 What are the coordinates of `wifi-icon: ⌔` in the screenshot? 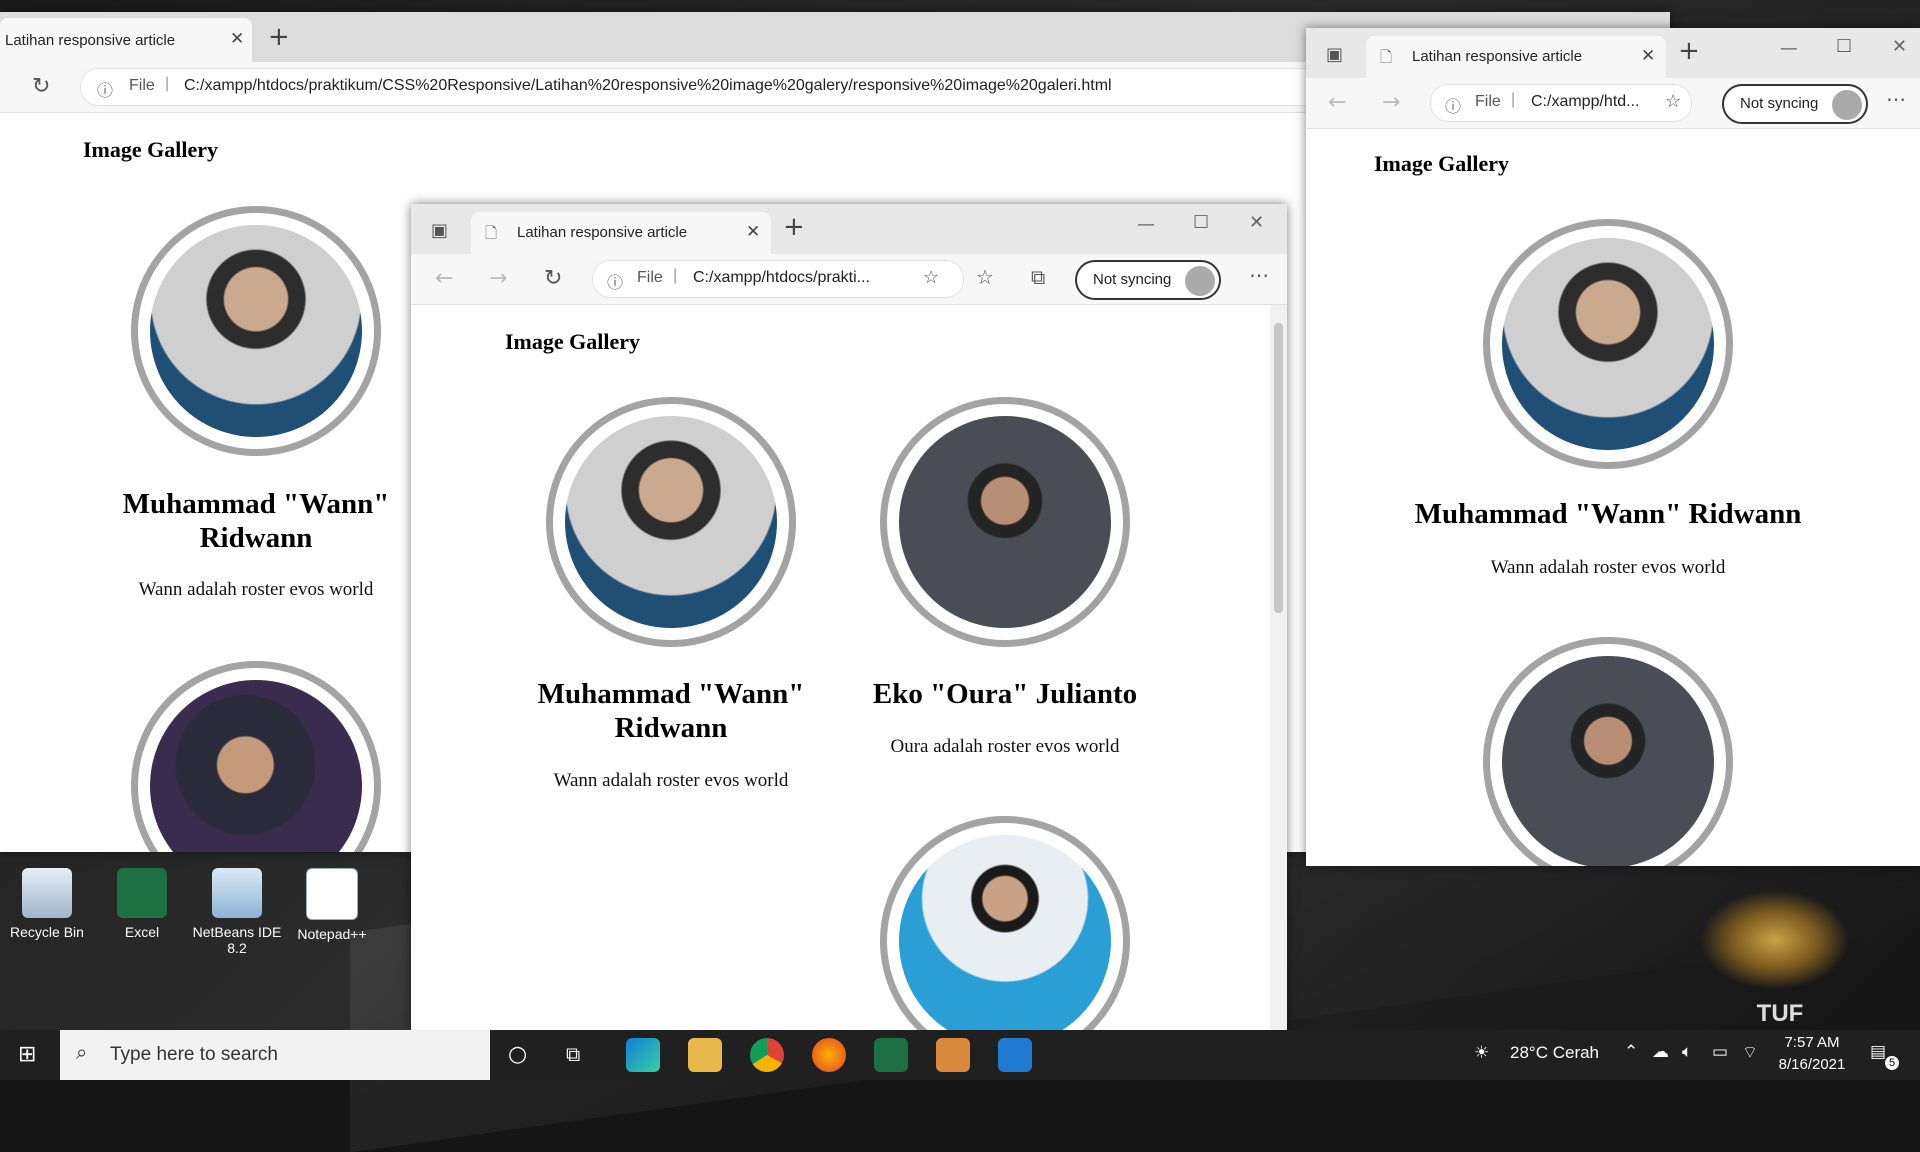 It's located at (1750, 1052).